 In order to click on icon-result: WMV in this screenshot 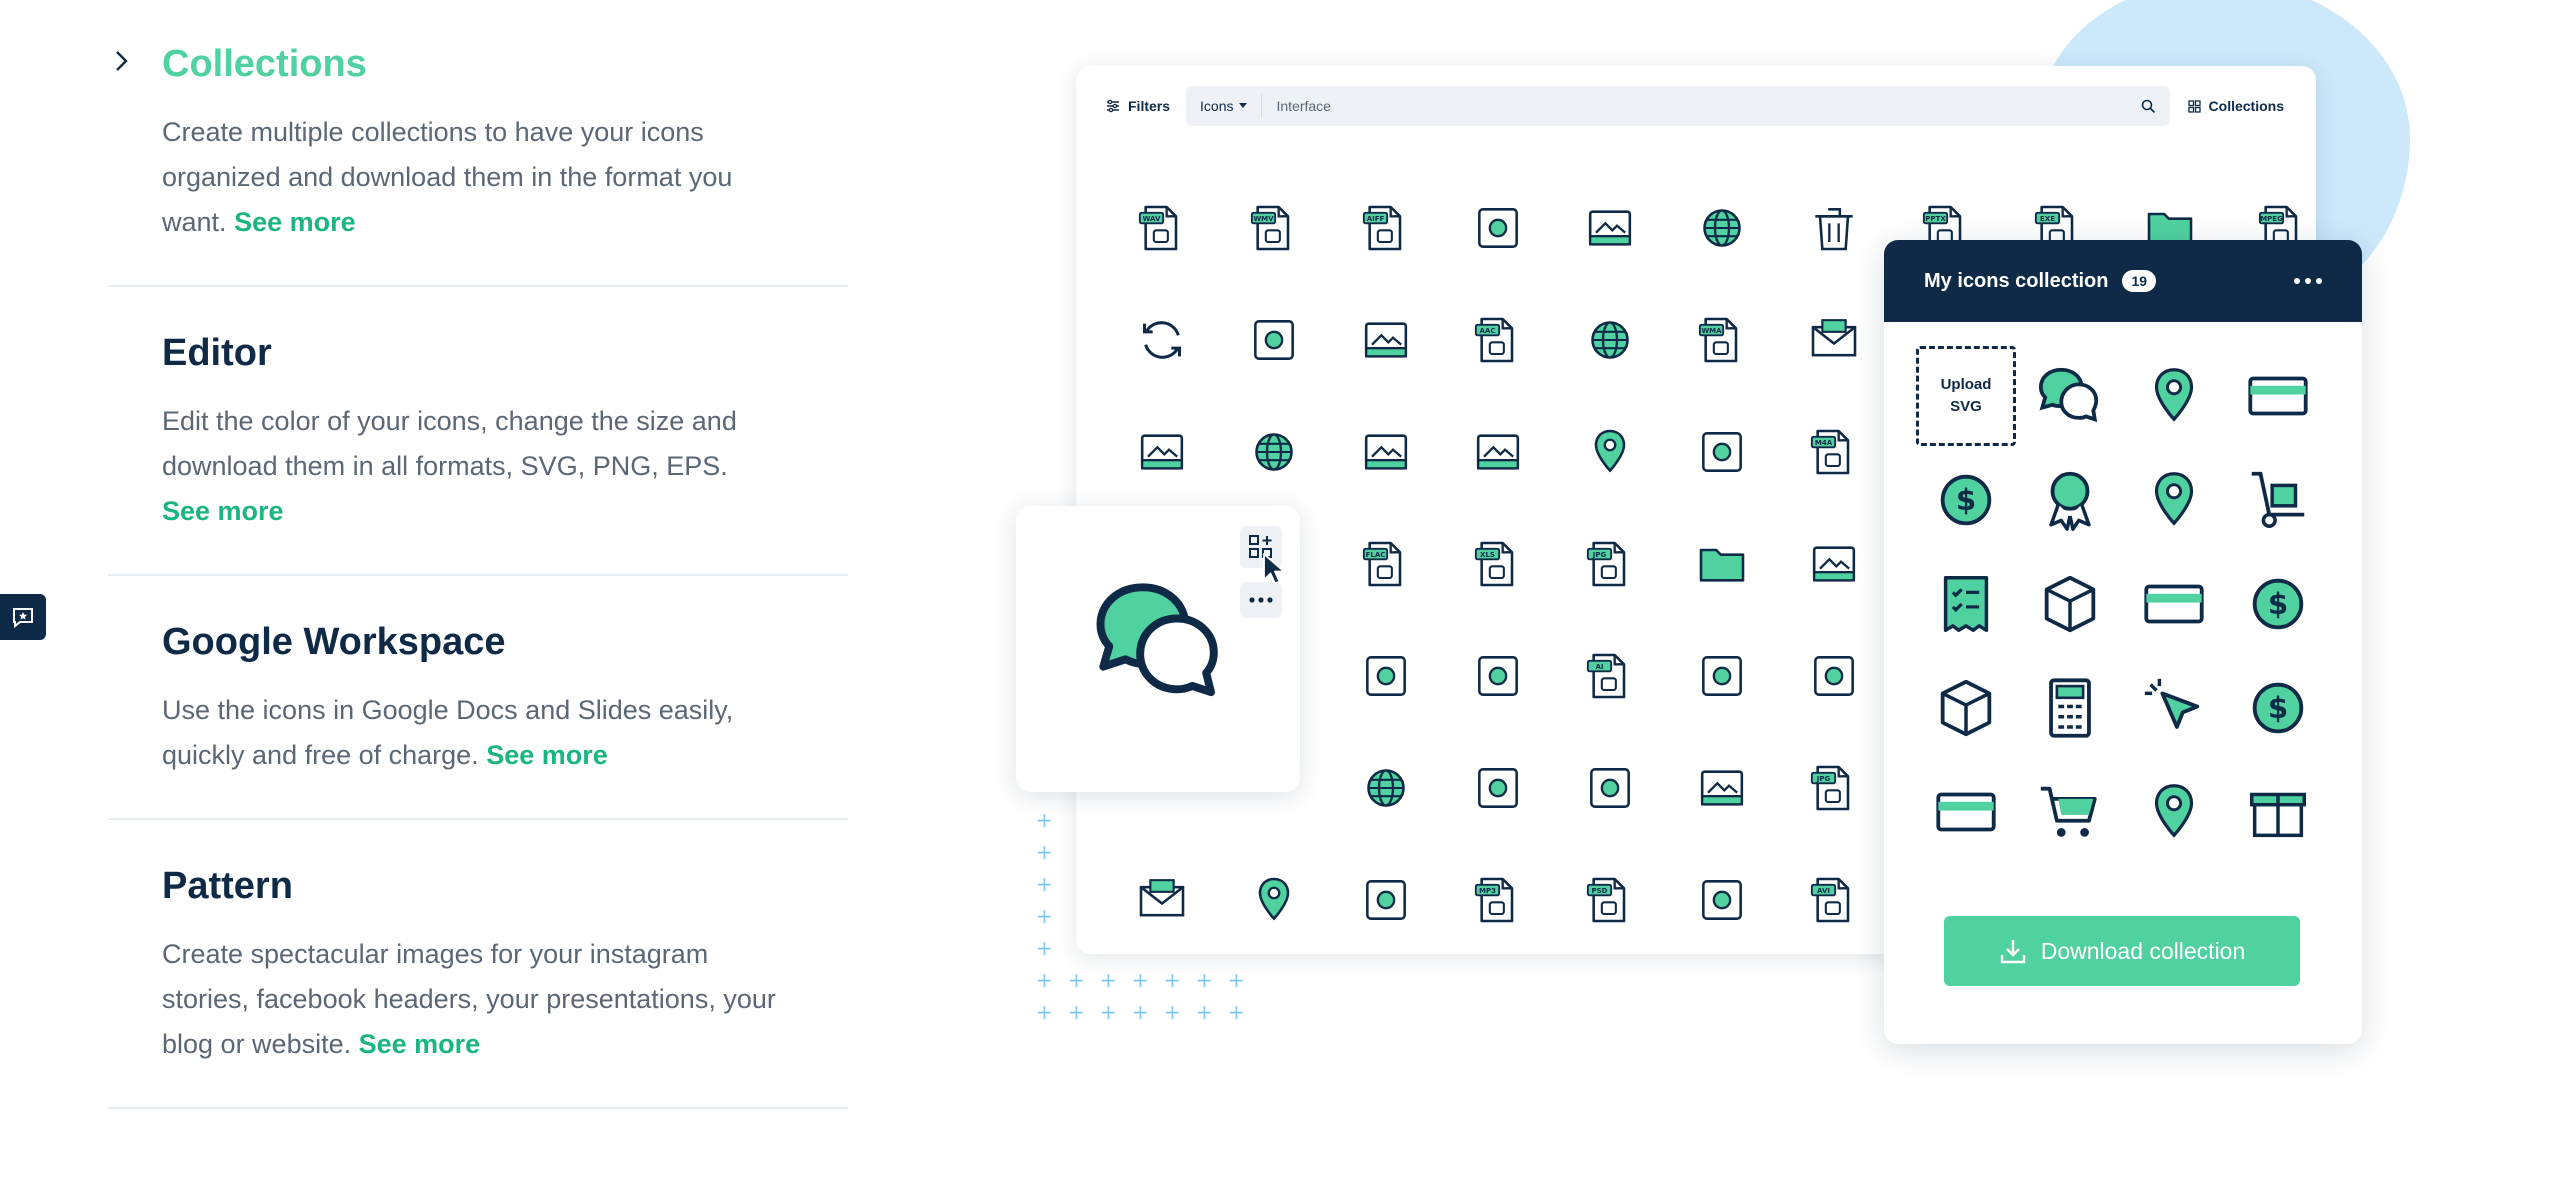, I will do `click(1274, 228)`.